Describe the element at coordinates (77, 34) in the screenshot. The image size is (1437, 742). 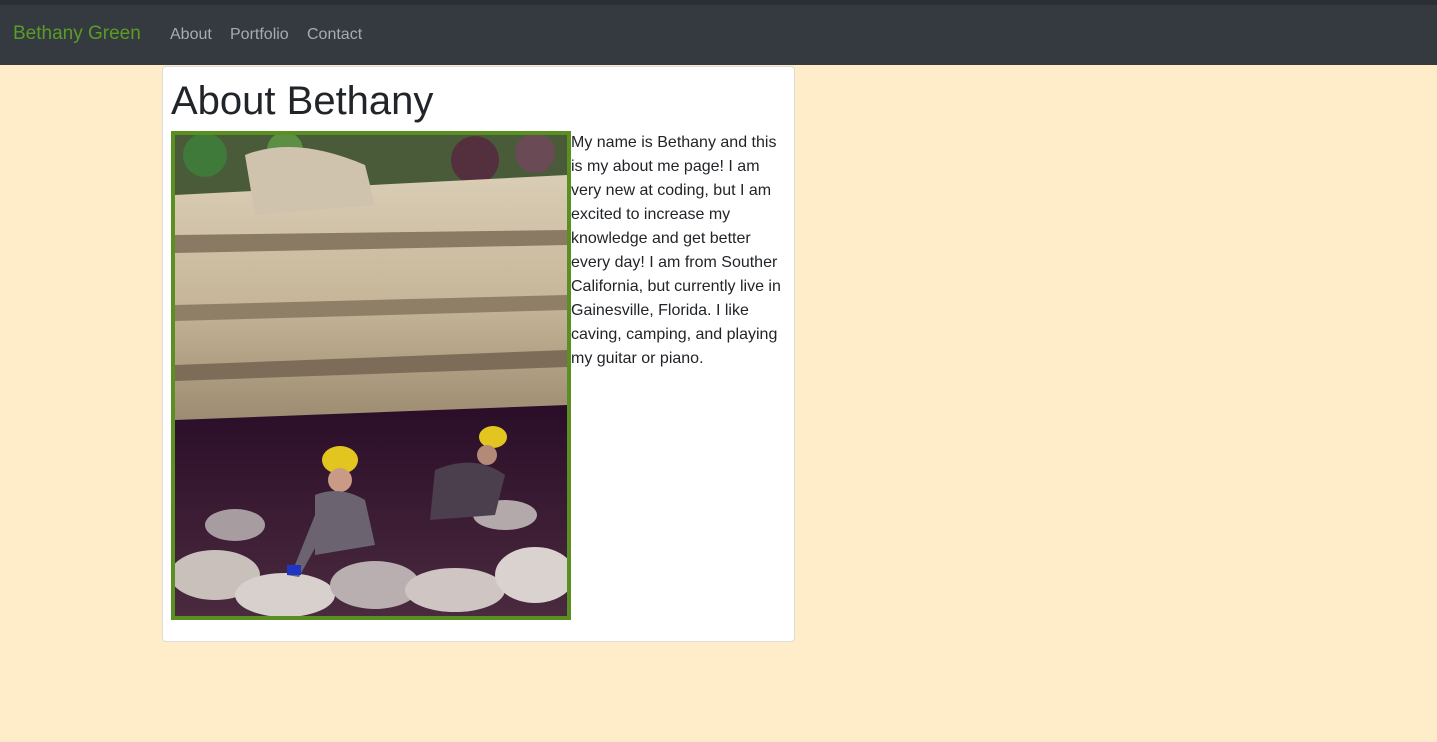
I see `brand-link: Bethany Green` at that location.